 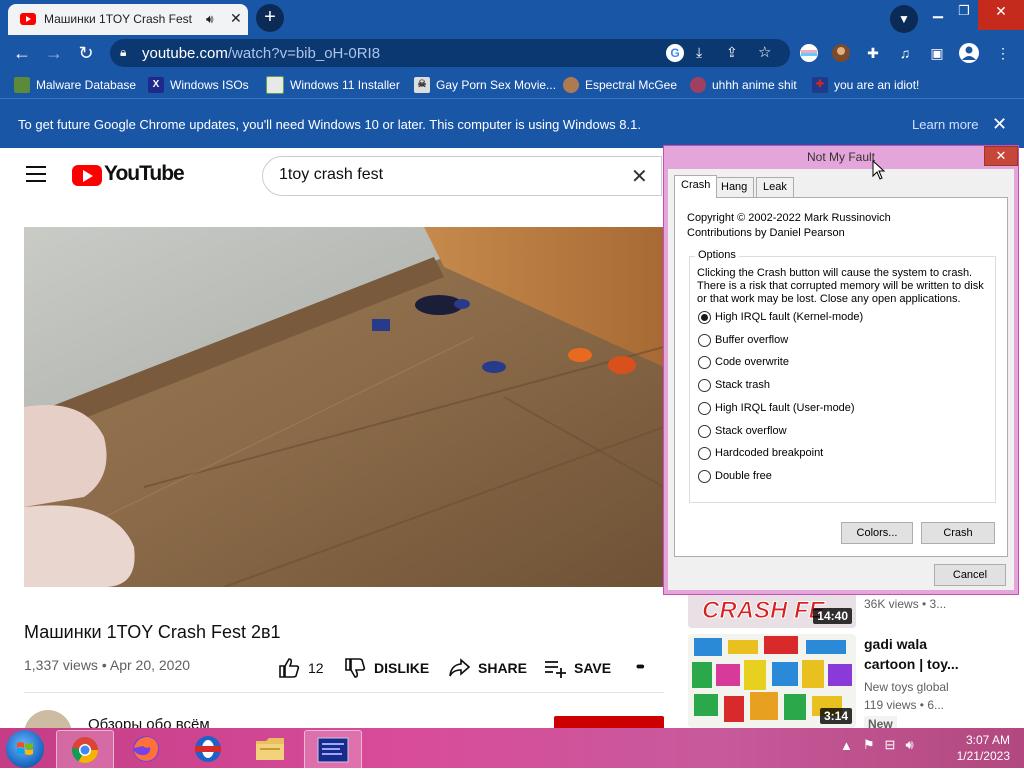 I want to click on radio-stack-trash: Stack trash, so click(x=734, y=385).